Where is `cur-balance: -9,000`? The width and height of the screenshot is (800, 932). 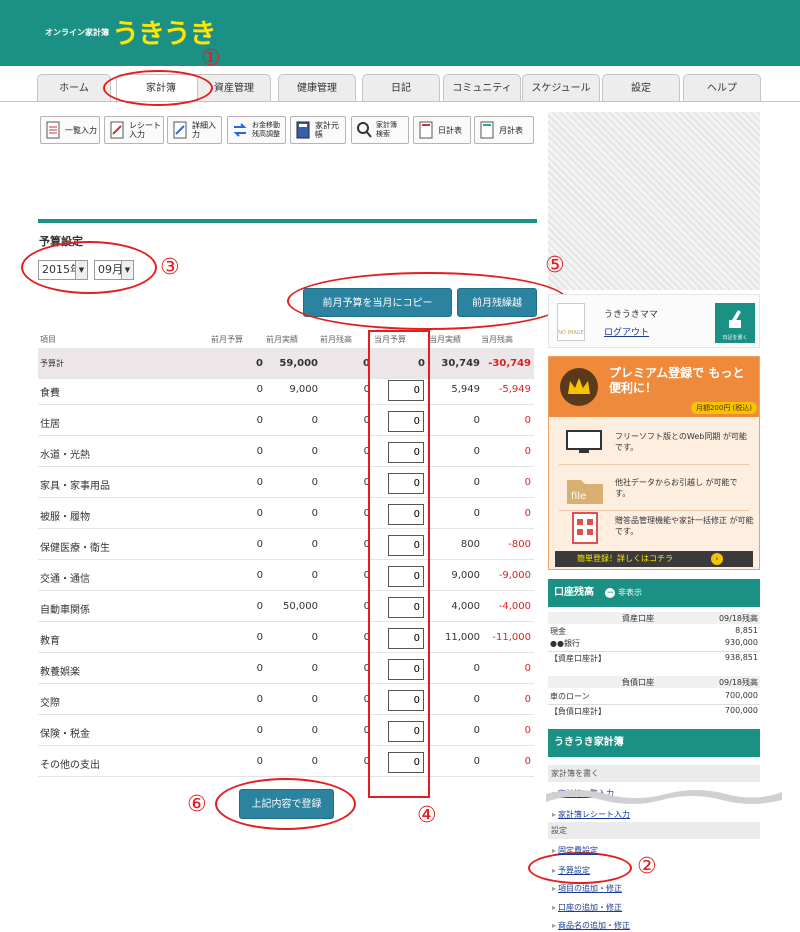
cur-balance: -9,000 is located at coordinates (514, 575).